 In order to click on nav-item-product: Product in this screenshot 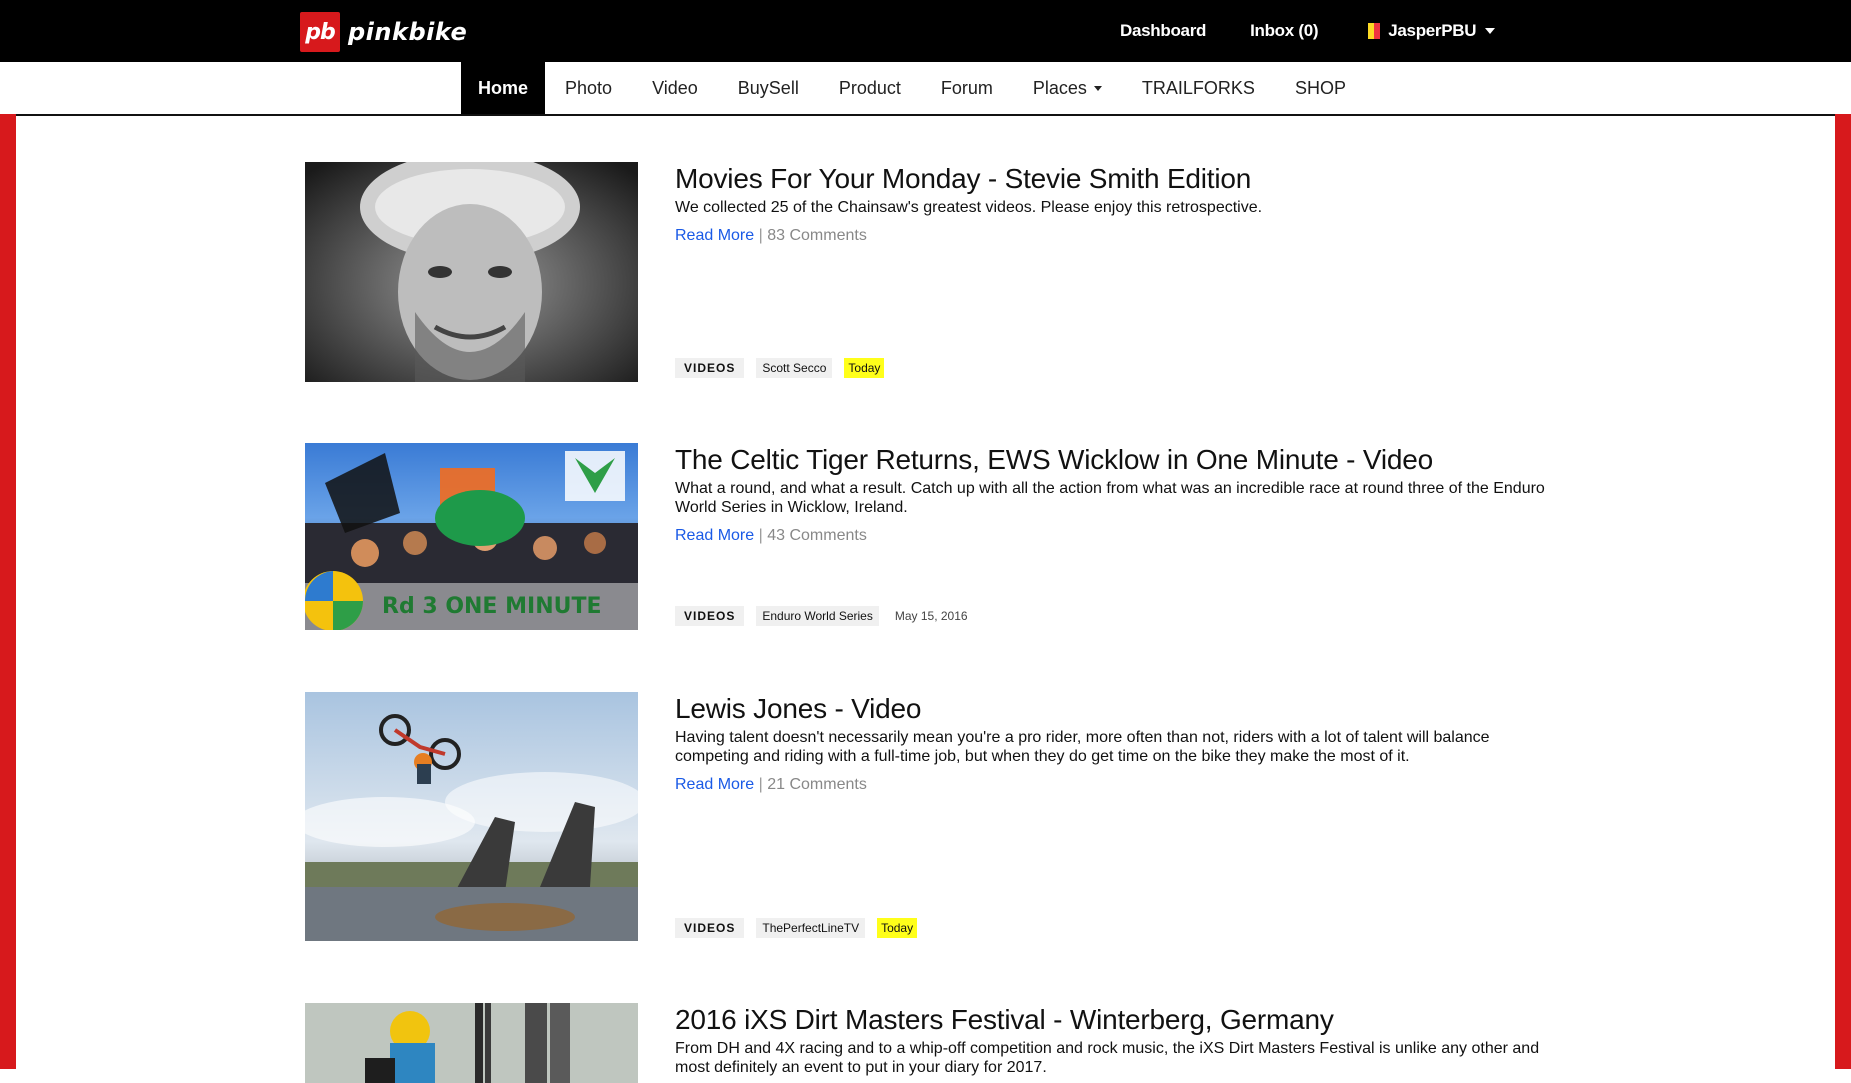, I will do `click(870, 88)`.